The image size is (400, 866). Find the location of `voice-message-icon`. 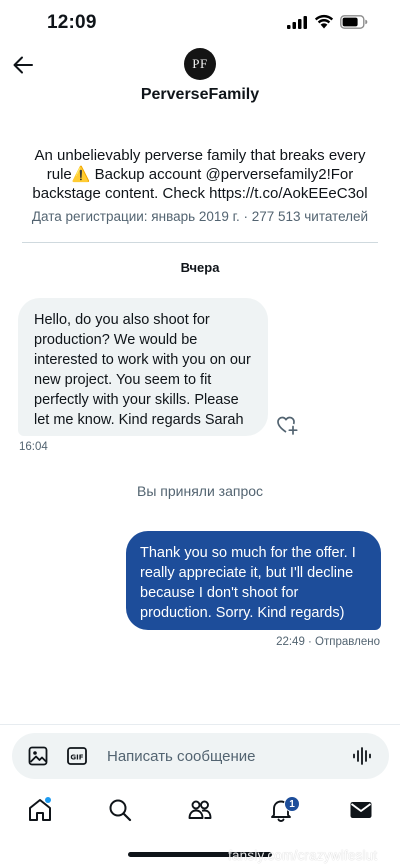

voice-message-icon is located at coordinates (362, 756).